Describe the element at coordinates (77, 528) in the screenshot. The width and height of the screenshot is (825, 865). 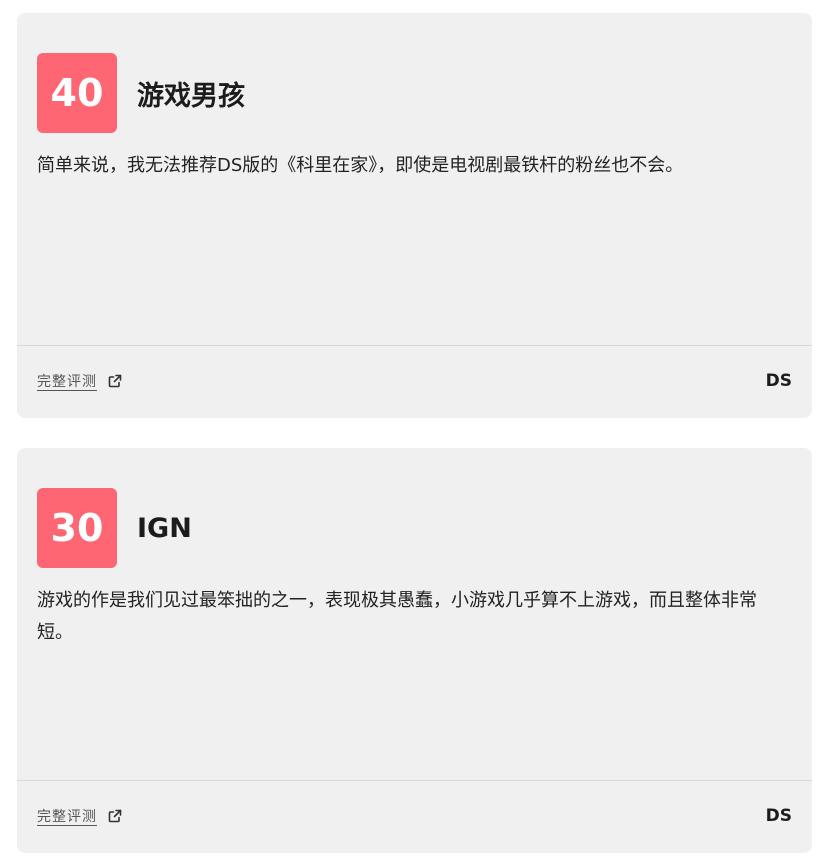
I see `score-badge: 30` at that location.